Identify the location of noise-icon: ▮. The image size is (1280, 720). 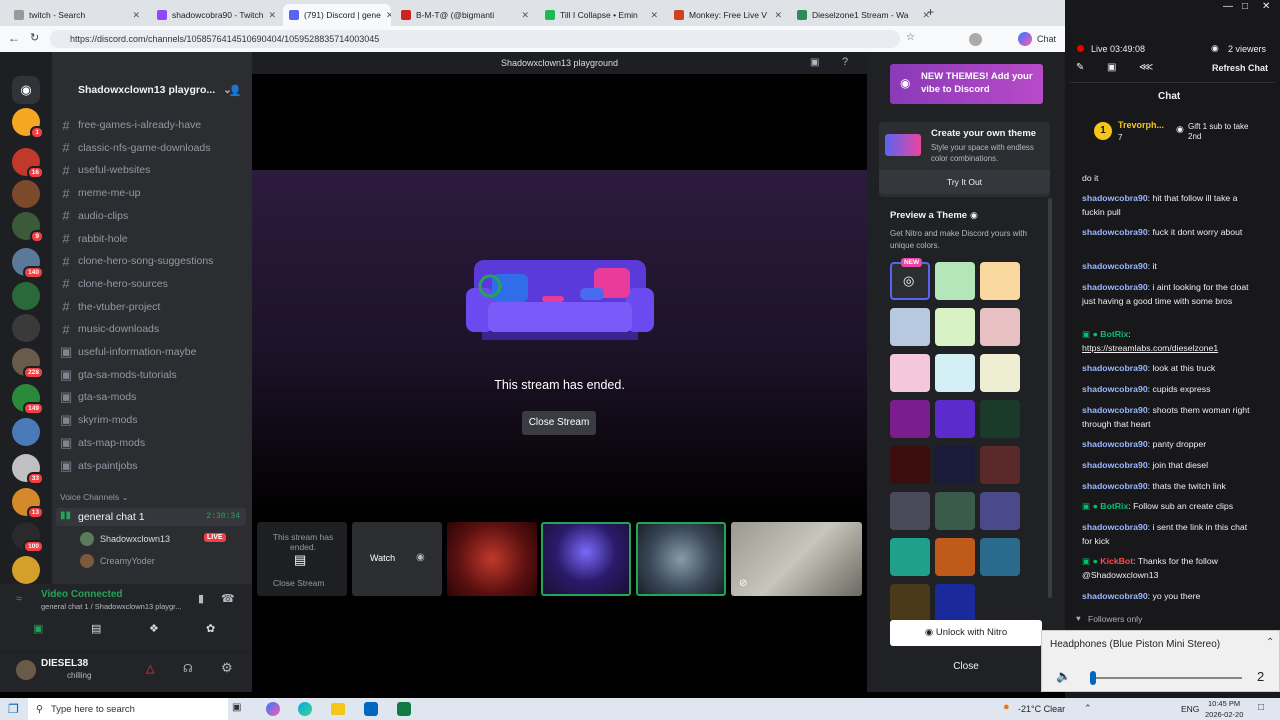
(201, 598).